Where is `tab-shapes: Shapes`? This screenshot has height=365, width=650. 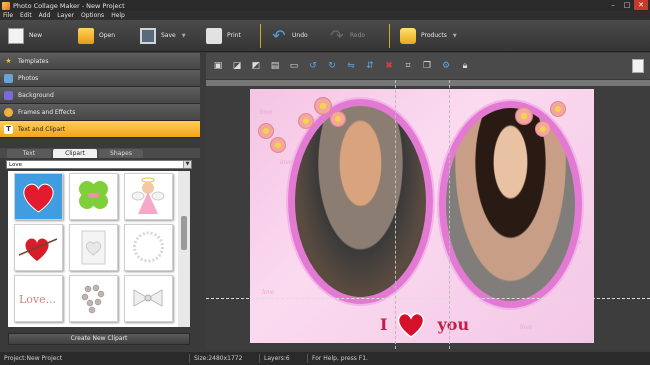 tab-shapes: Shapes is located at coordinates (121, 153).